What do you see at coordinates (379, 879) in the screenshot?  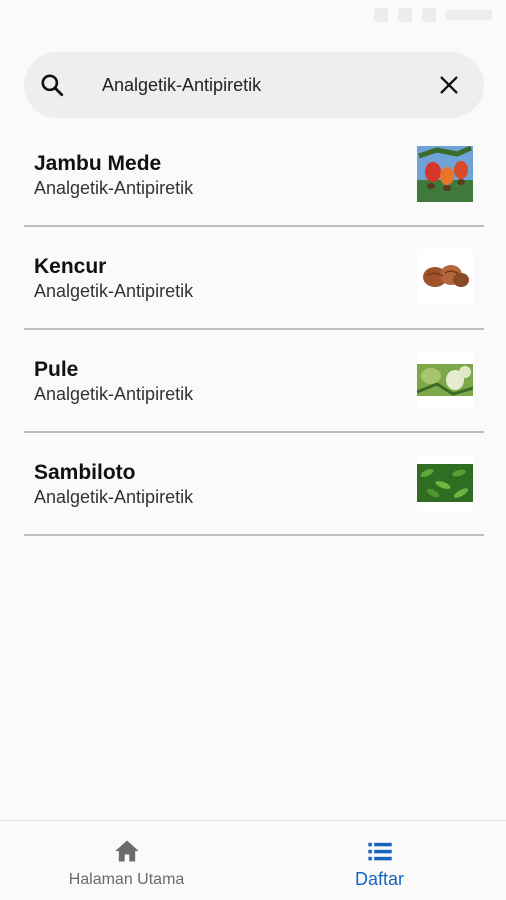 I see `nav-list-label: Daftar` at bounding box center [379, 879].